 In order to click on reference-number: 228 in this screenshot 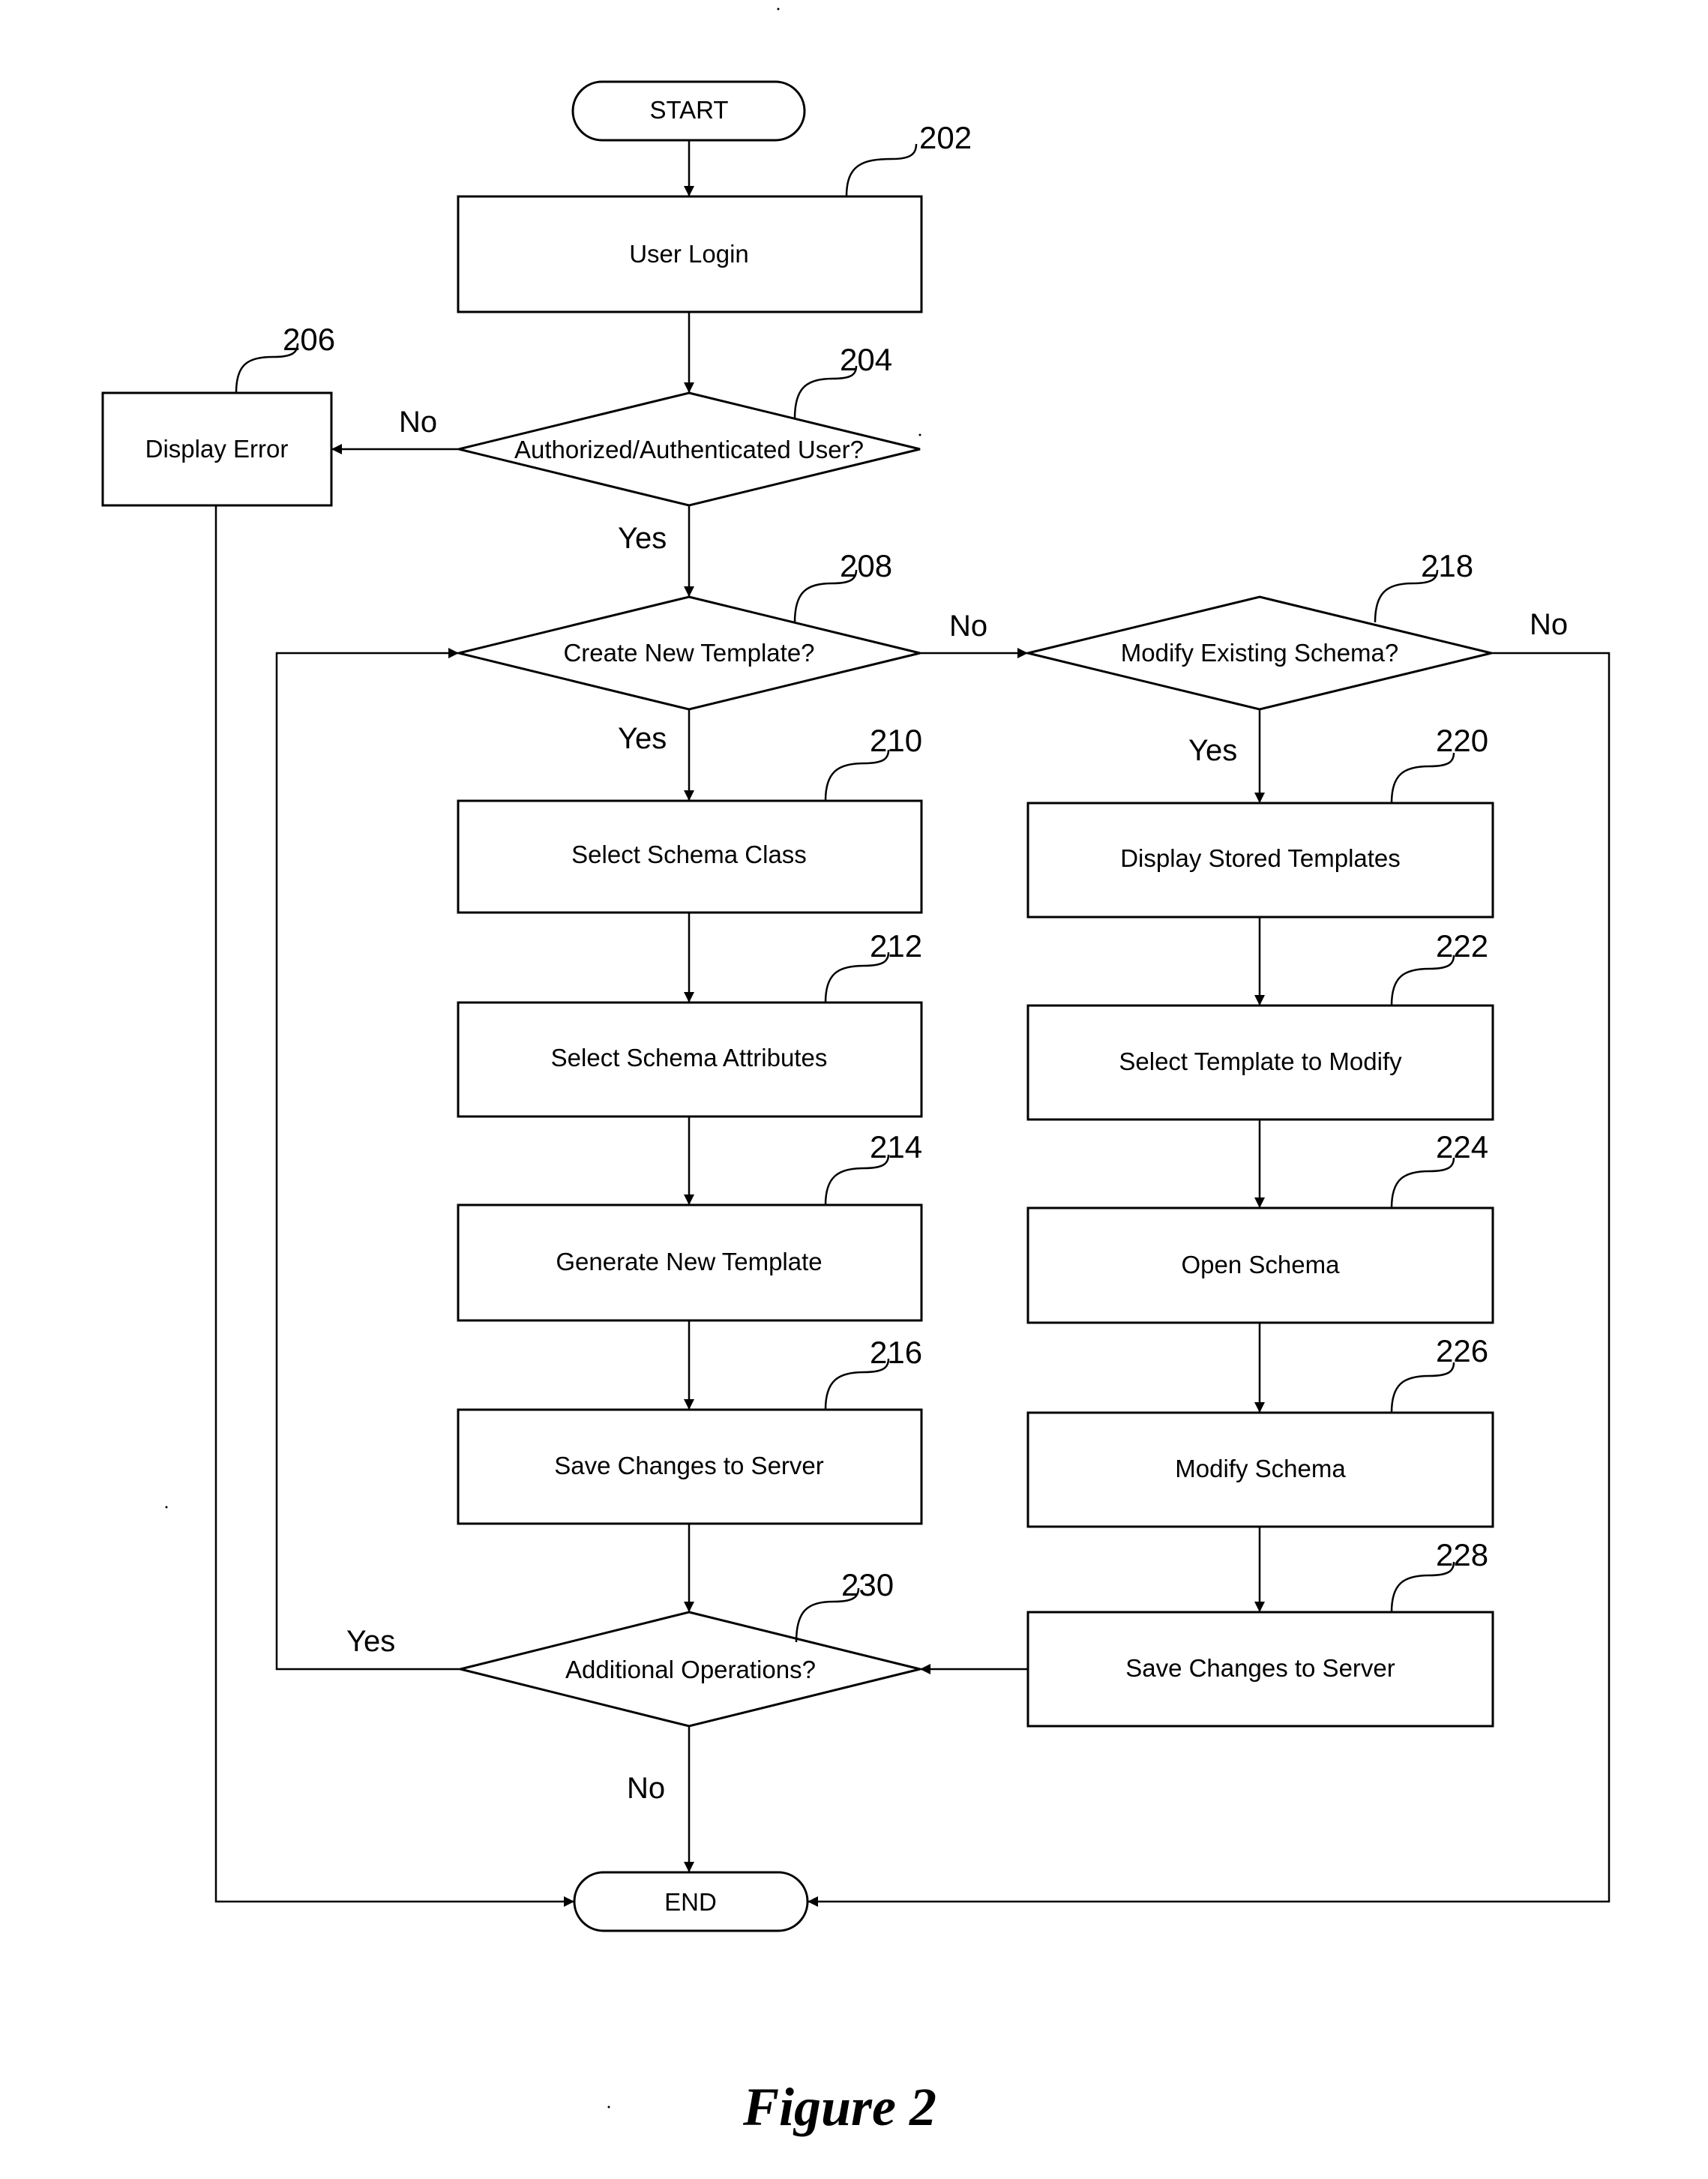, I will do `click(1462, 1554)`.